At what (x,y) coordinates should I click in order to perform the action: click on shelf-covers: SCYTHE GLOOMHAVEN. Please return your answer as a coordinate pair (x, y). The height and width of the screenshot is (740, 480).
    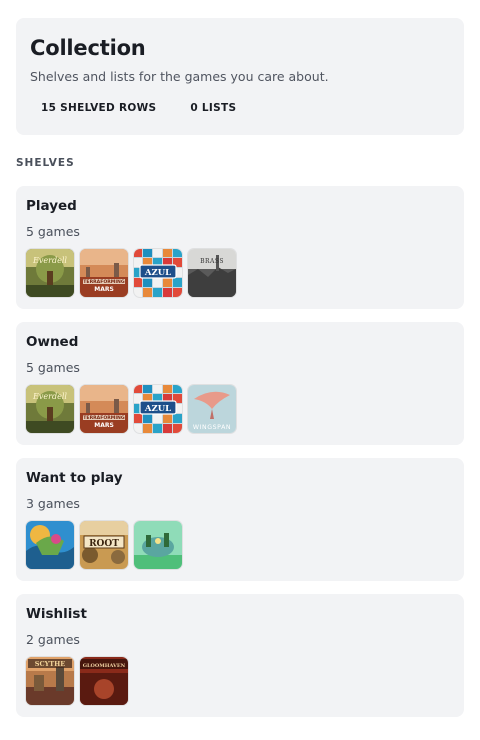
    Looking at the image, I should click on (240, 681).